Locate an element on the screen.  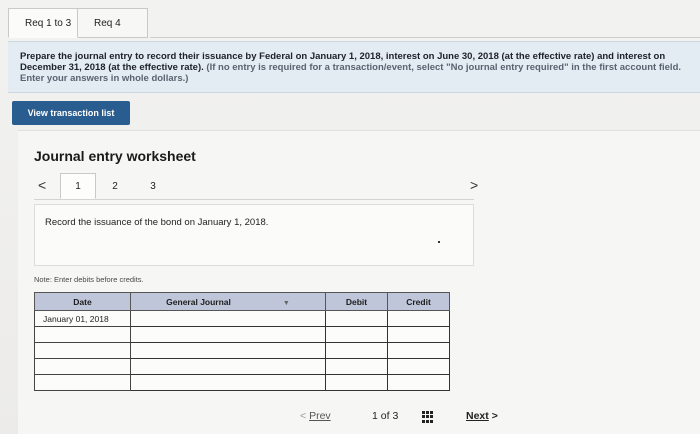
prev-button: < Prev is located at coordinates (330, 416).